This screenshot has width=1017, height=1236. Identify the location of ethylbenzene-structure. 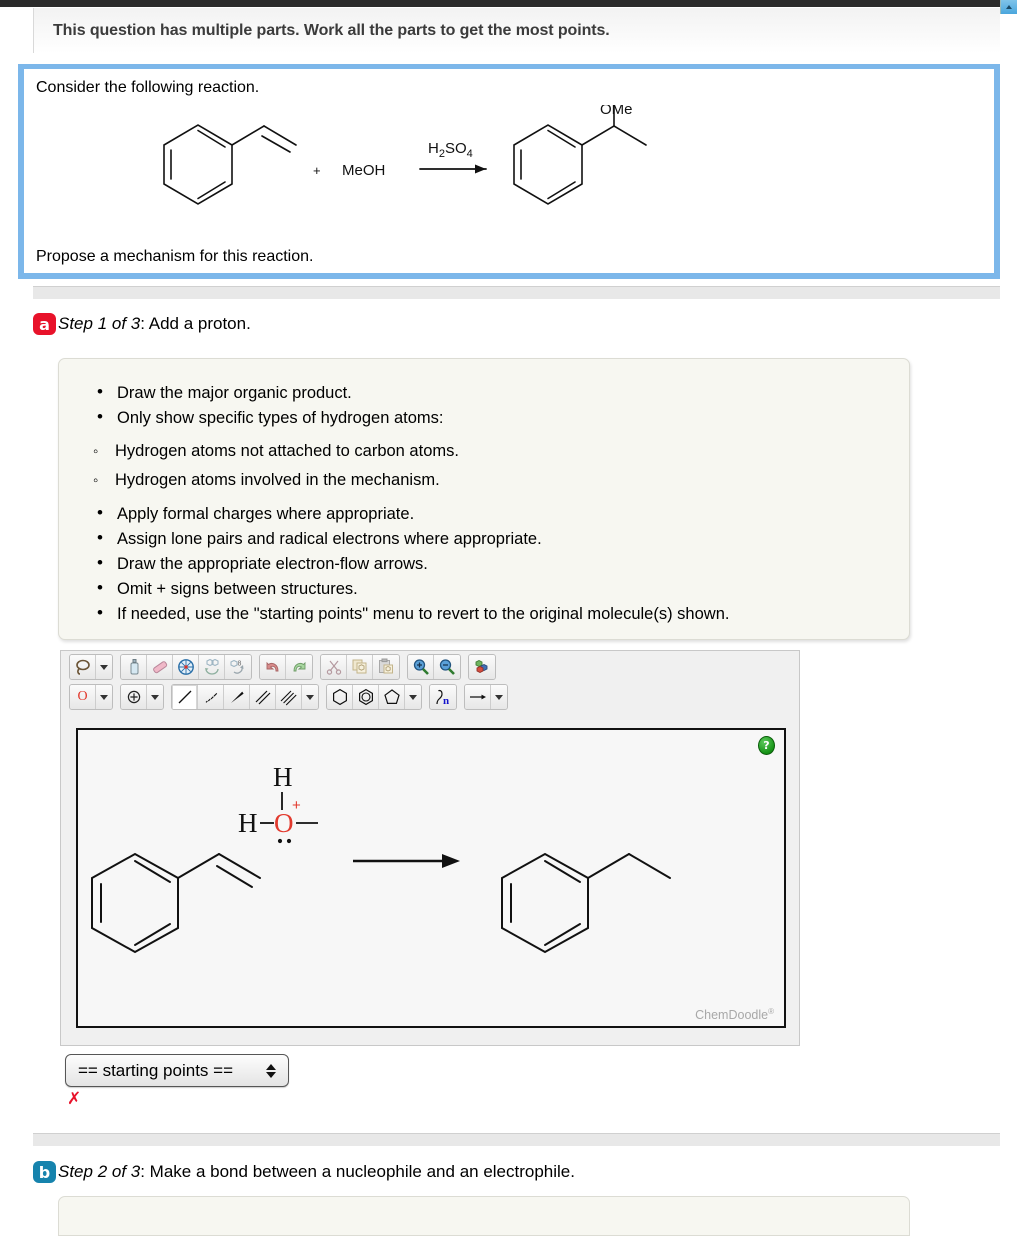
(586, 903).